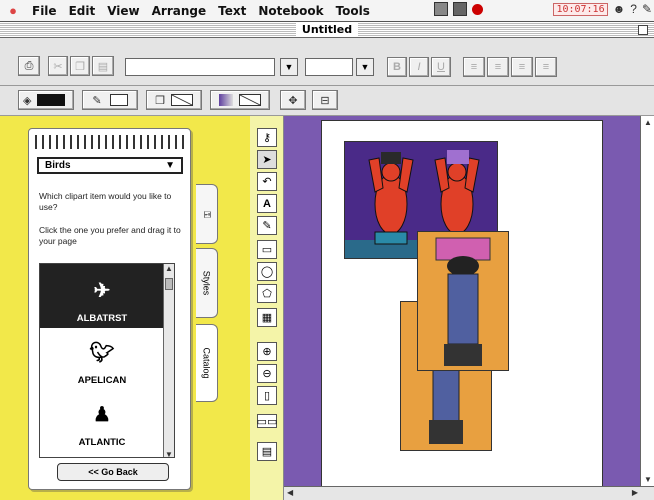 The width and height of the screenshot is (654, 500). What do you see at coordinates (160, 100) in the screenshot?
I see `shadow-icon: ❒` at bounding box center [160, 100].